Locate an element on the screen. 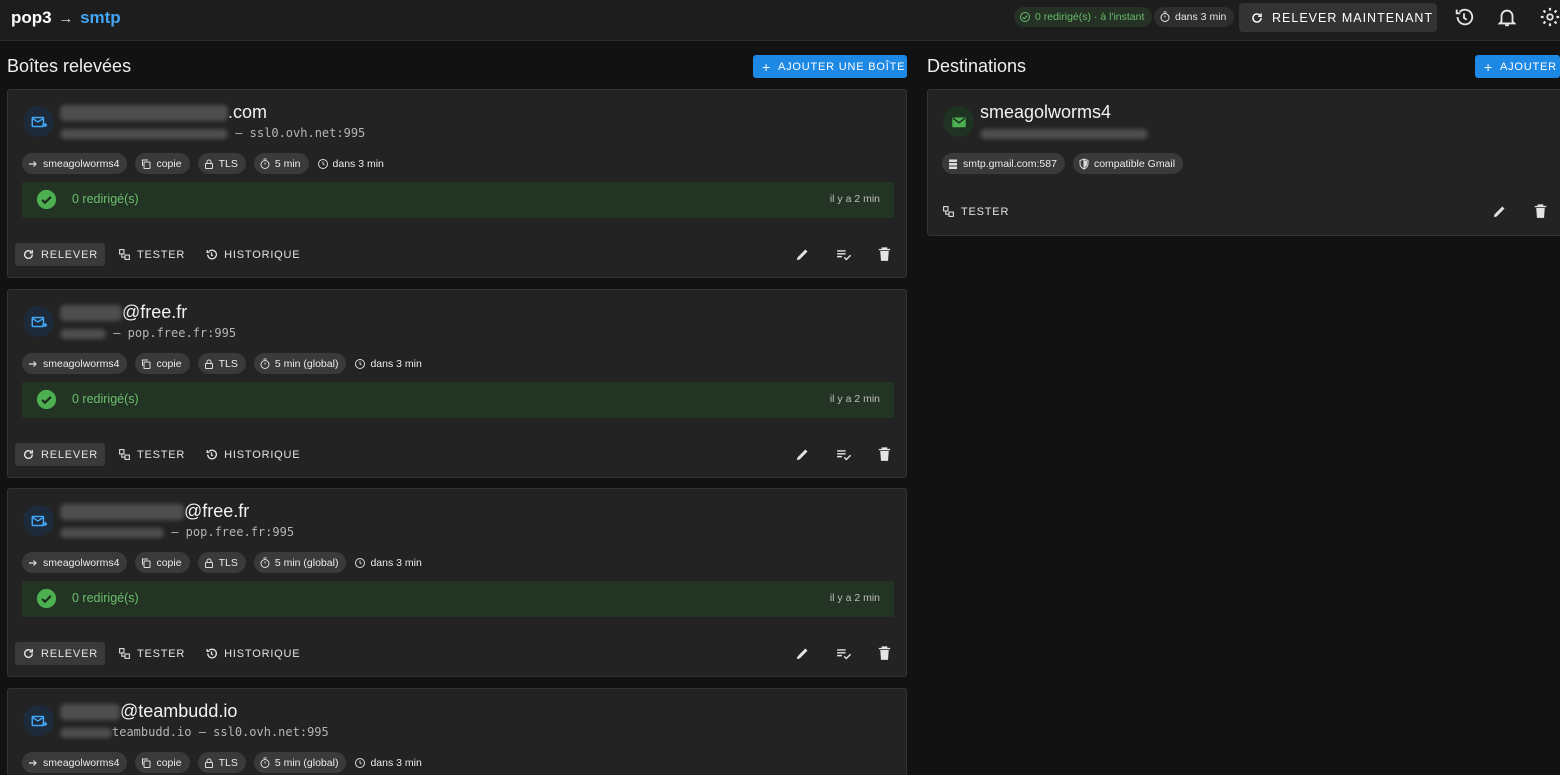 The image size is (1560, 775). next-run-badge: dans 3 min is located at coordinates (1194, 17).